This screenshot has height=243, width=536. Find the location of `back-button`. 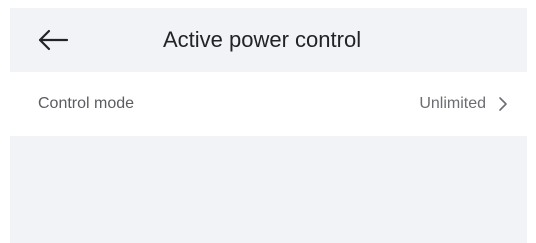

back-button is located at coordinates (53, 40).